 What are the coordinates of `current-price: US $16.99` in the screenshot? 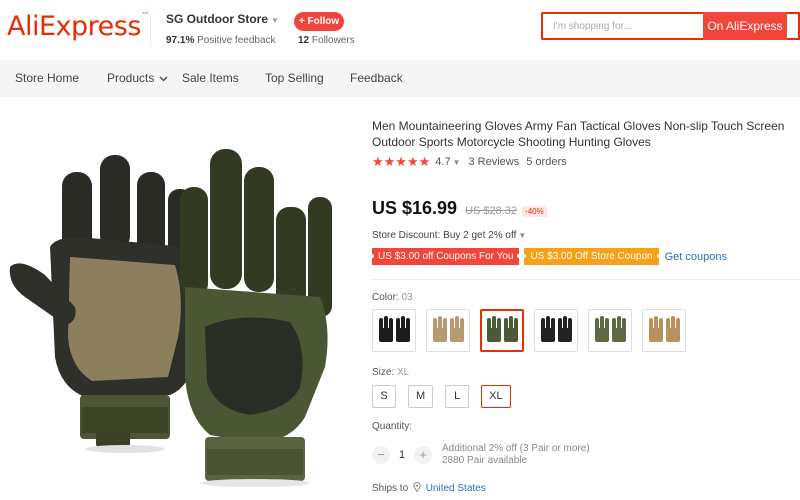 It's located at (415, 208).